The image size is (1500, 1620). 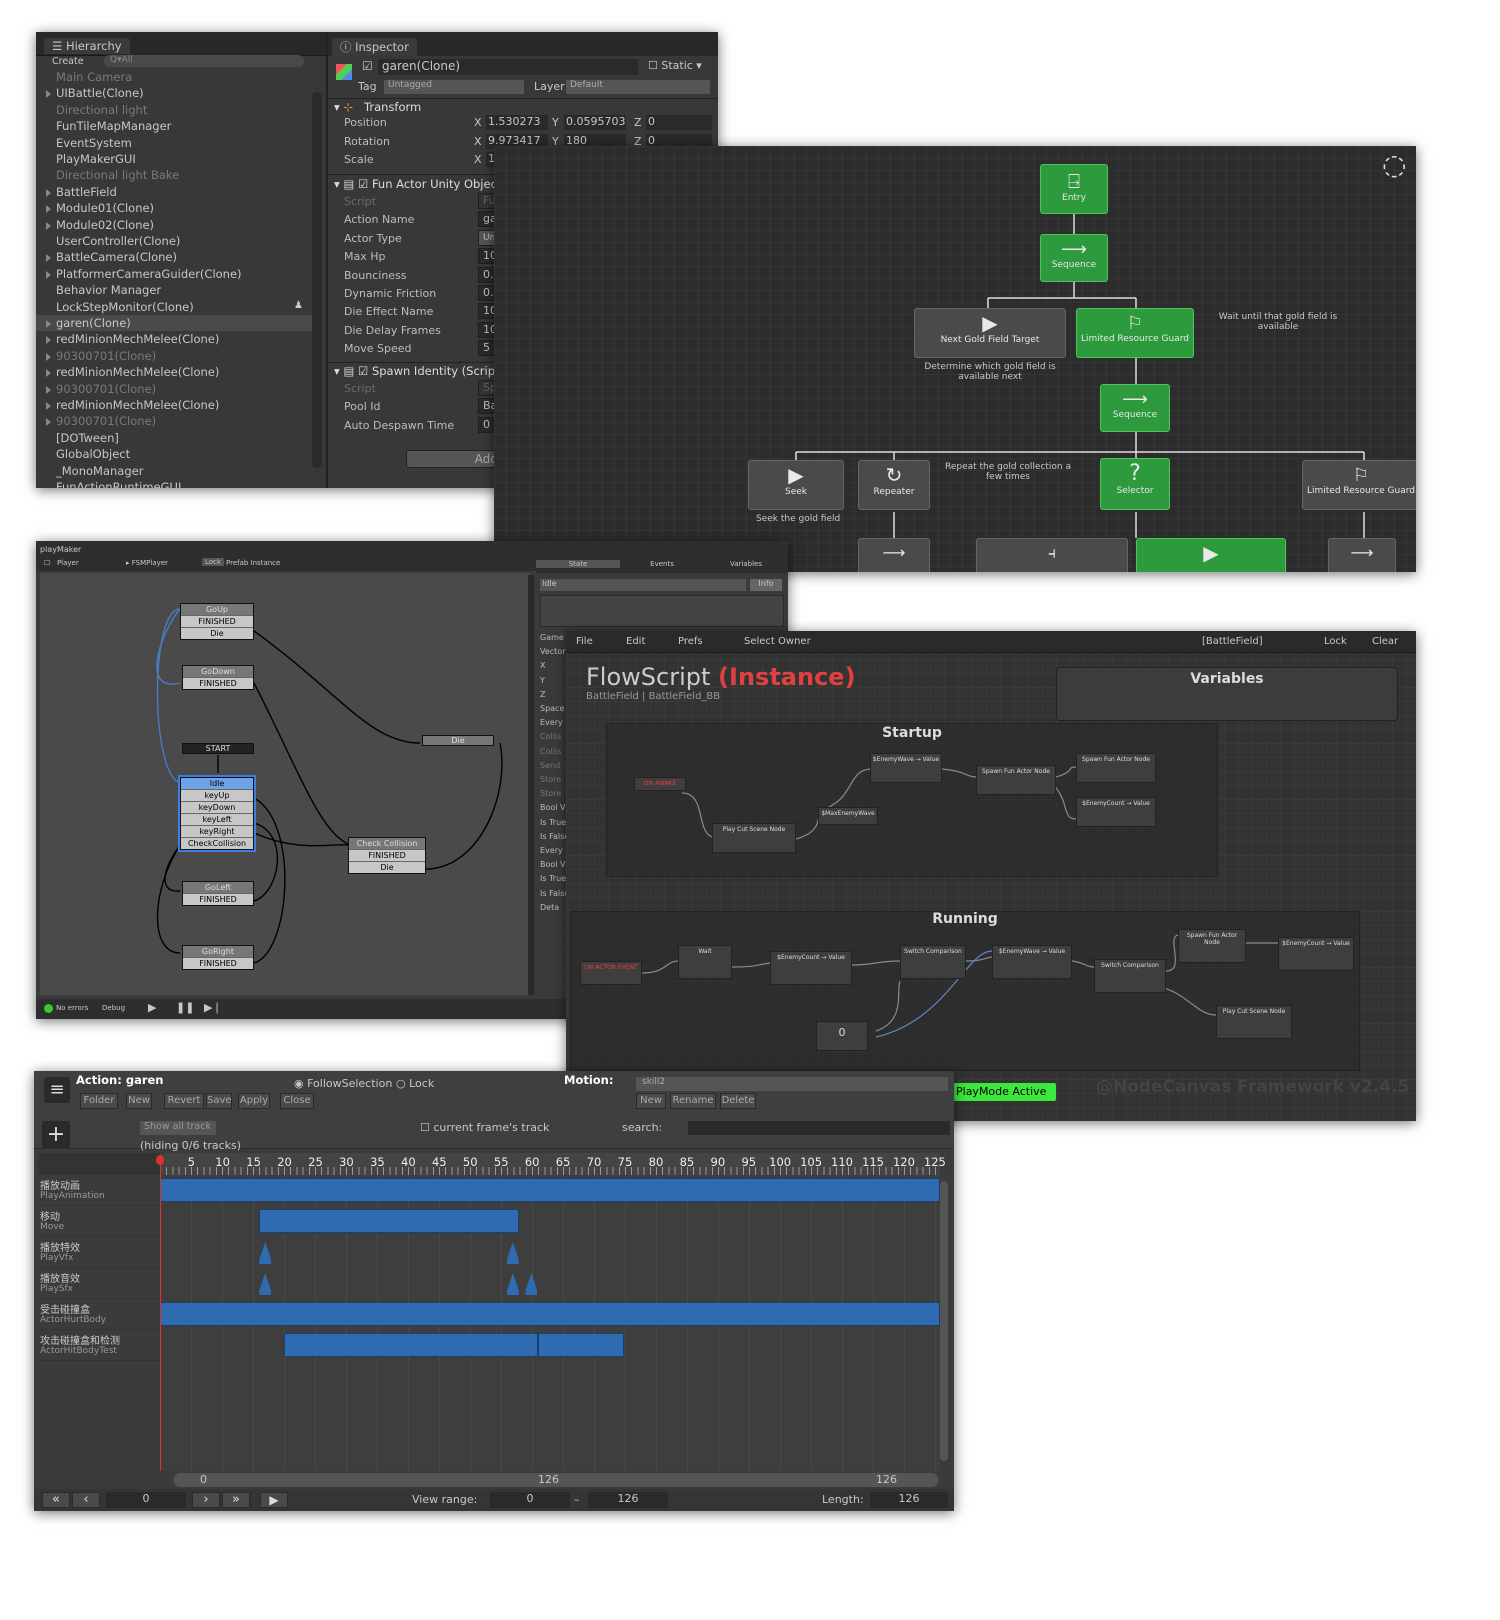 What do you see at coordinates (643, 585) in the screenshot?
I see `state-name-field: Idle` at bounding box center [643, 585].